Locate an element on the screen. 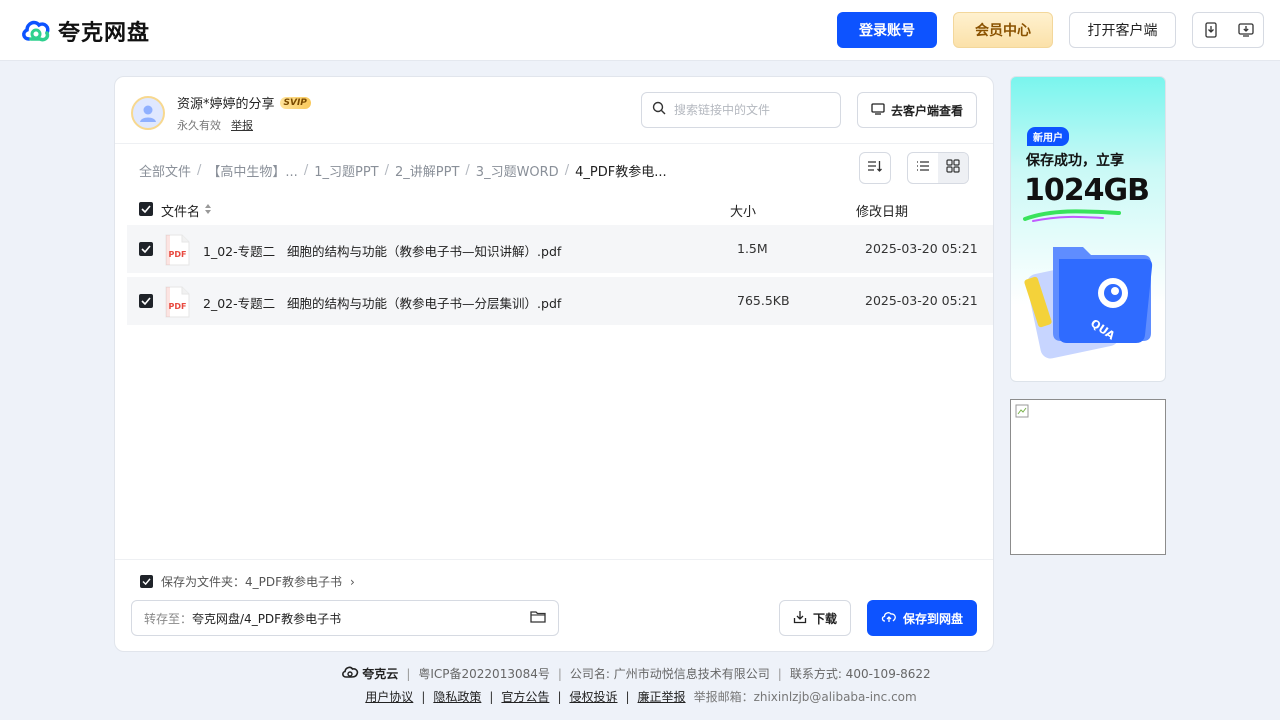 This screenshot has width=1280, height=720. footer-link-infringement: 侵权投诉 is located at coordinates (593, 696).